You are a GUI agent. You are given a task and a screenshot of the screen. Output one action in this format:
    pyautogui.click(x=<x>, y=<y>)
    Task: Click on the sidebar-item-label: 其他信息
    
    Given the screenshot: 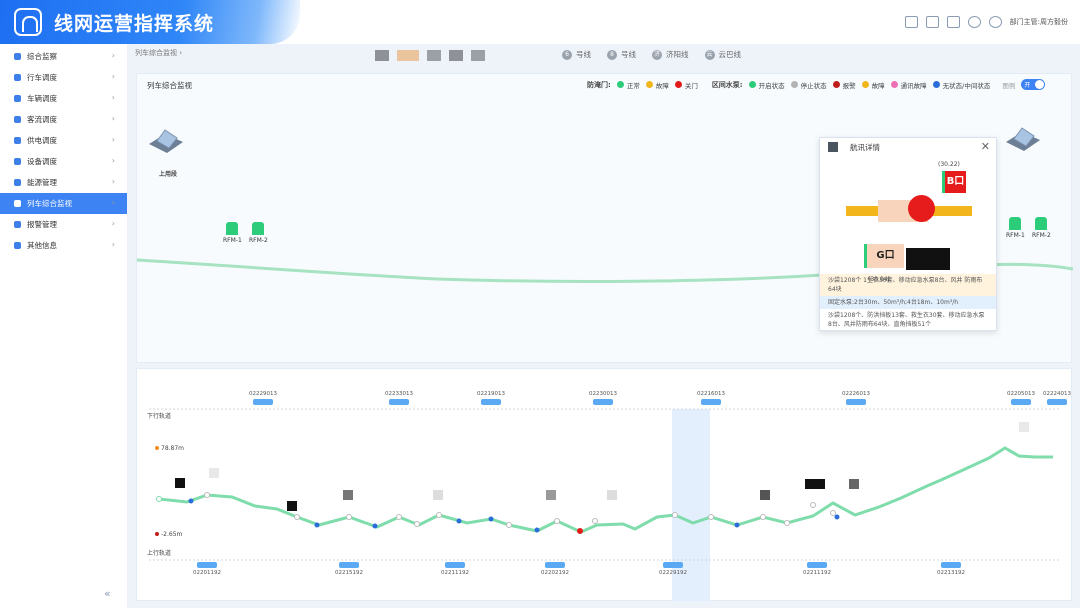 What is the action you would take?
    pyautogui.click(x=42, y=245)
    